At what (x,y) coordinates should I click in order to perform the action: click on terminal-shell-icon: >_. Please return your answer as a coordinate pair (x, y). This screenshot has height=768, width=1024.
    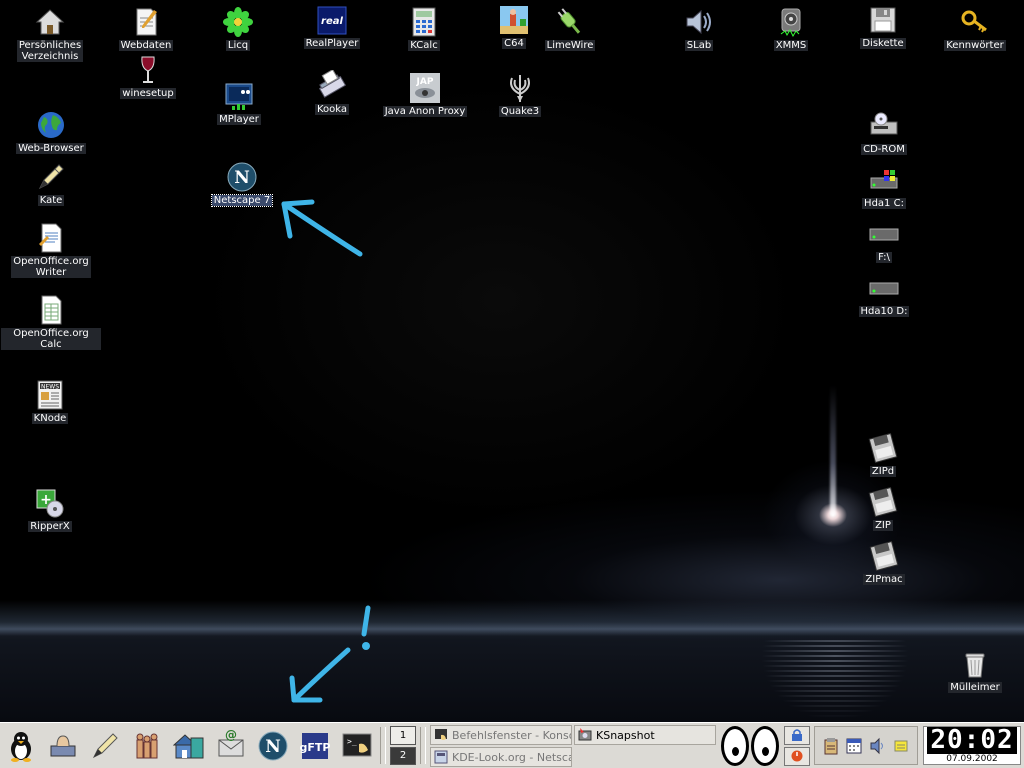
    Looking at the image, I should click on (357, 746).